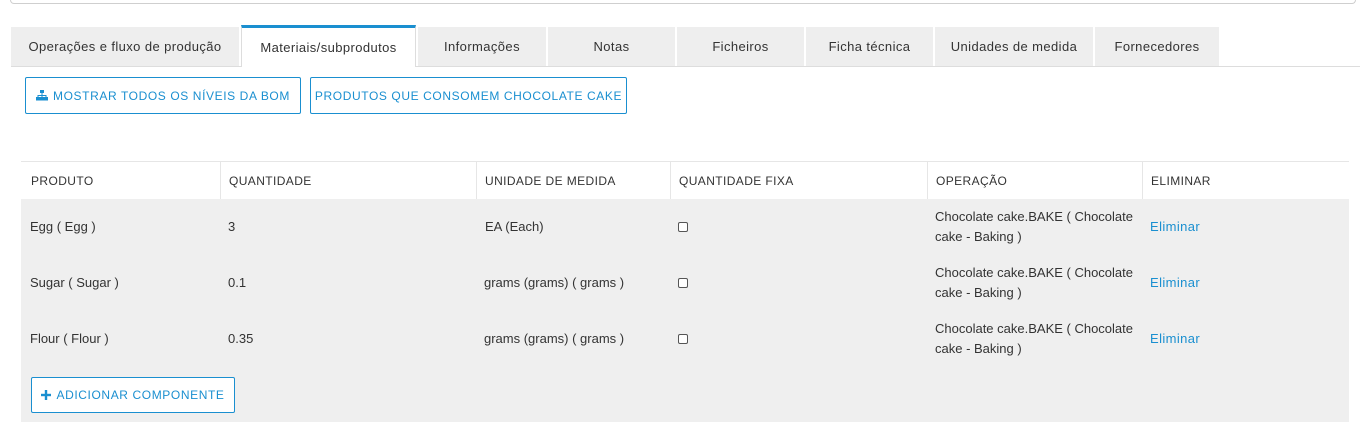 This screenshot has width=1362, height=427. Describe the element at coordinates (63, 226) in the screenshot. I see `cell-product: Egg ( Egg )` at that location.